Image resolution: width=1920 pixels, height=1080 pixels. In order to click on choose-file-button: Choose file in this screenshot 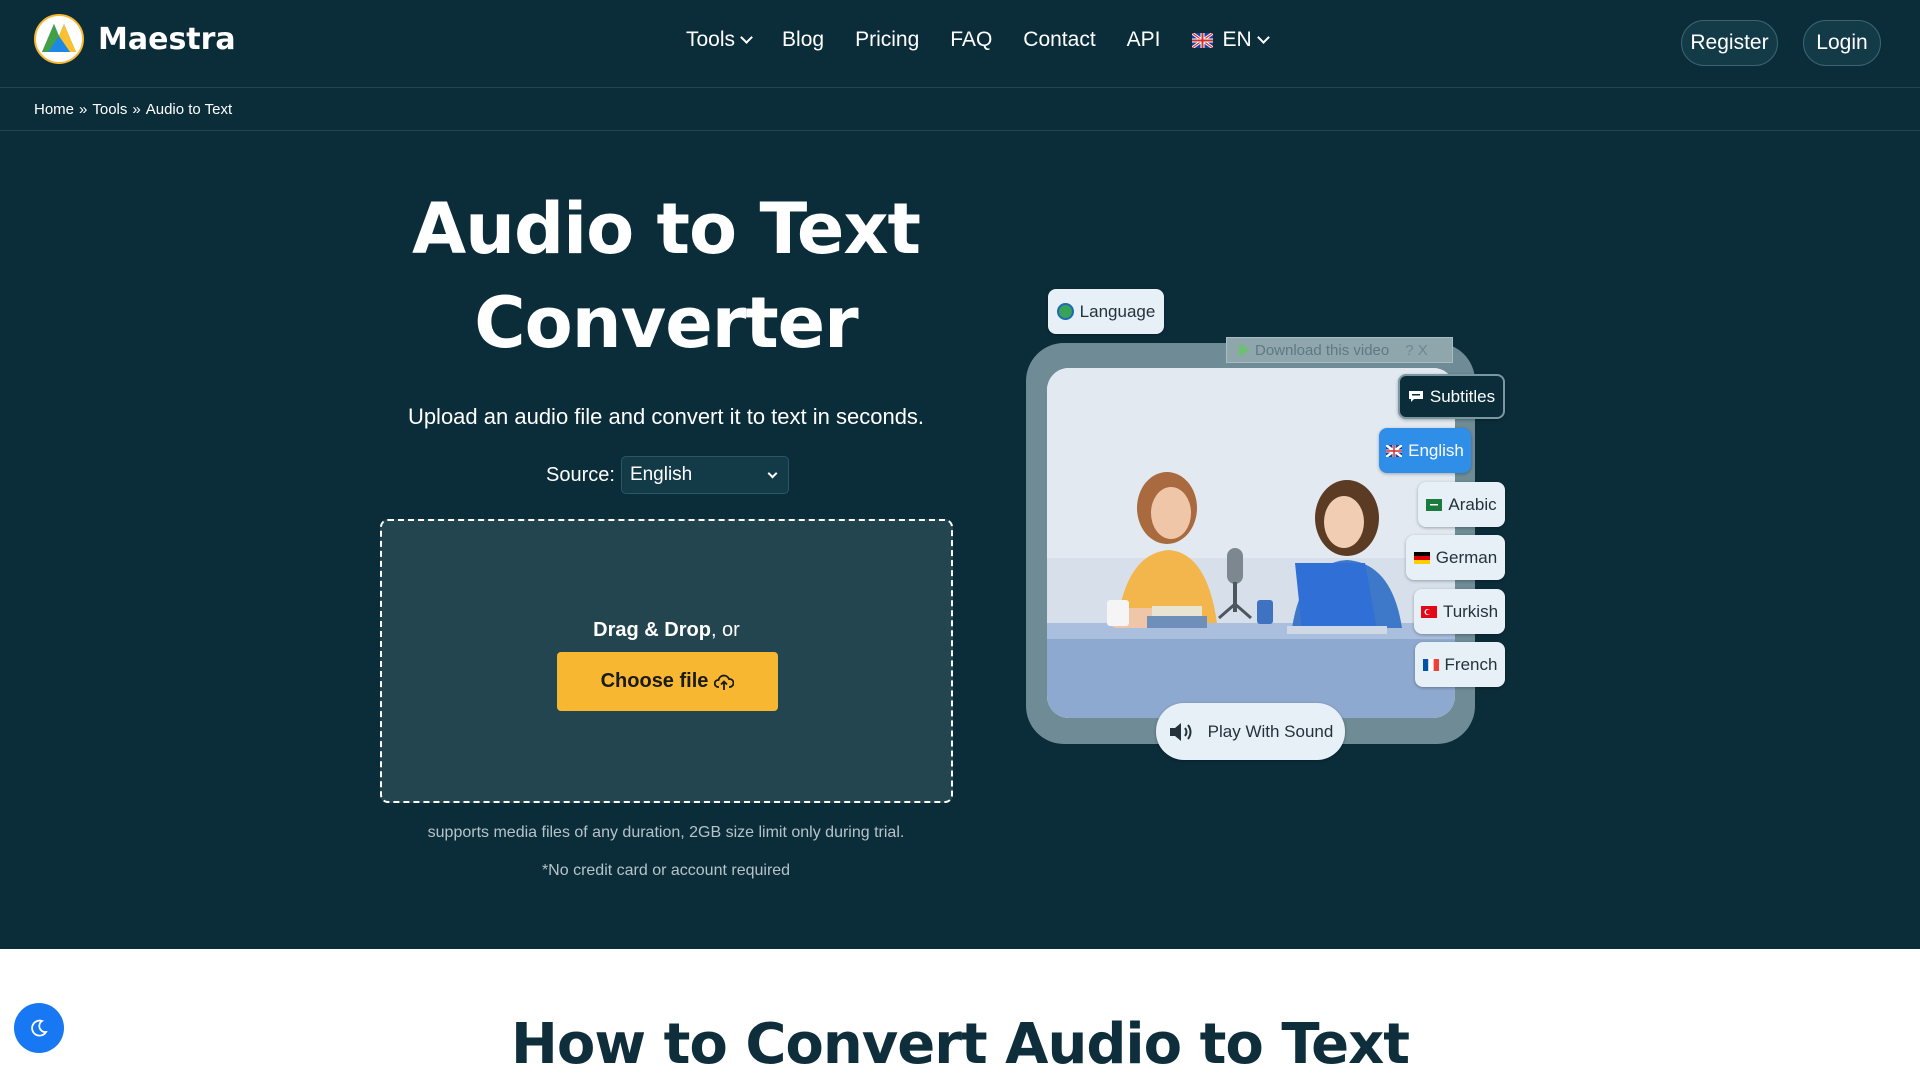, I will do `click(667, 681)`.